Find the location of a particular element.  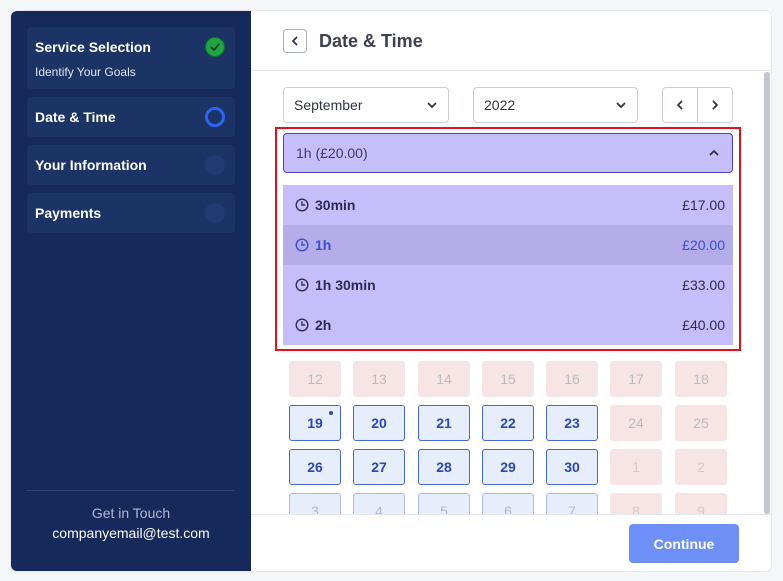

duration-option-2h: 2h £40.00 is located at coordinates (508, 325).